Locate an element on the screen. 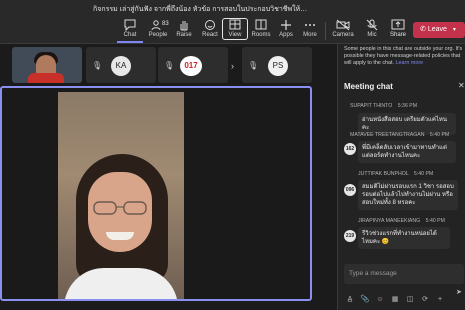  panel-title: Meeting chat is located at coordinates (368, 86).